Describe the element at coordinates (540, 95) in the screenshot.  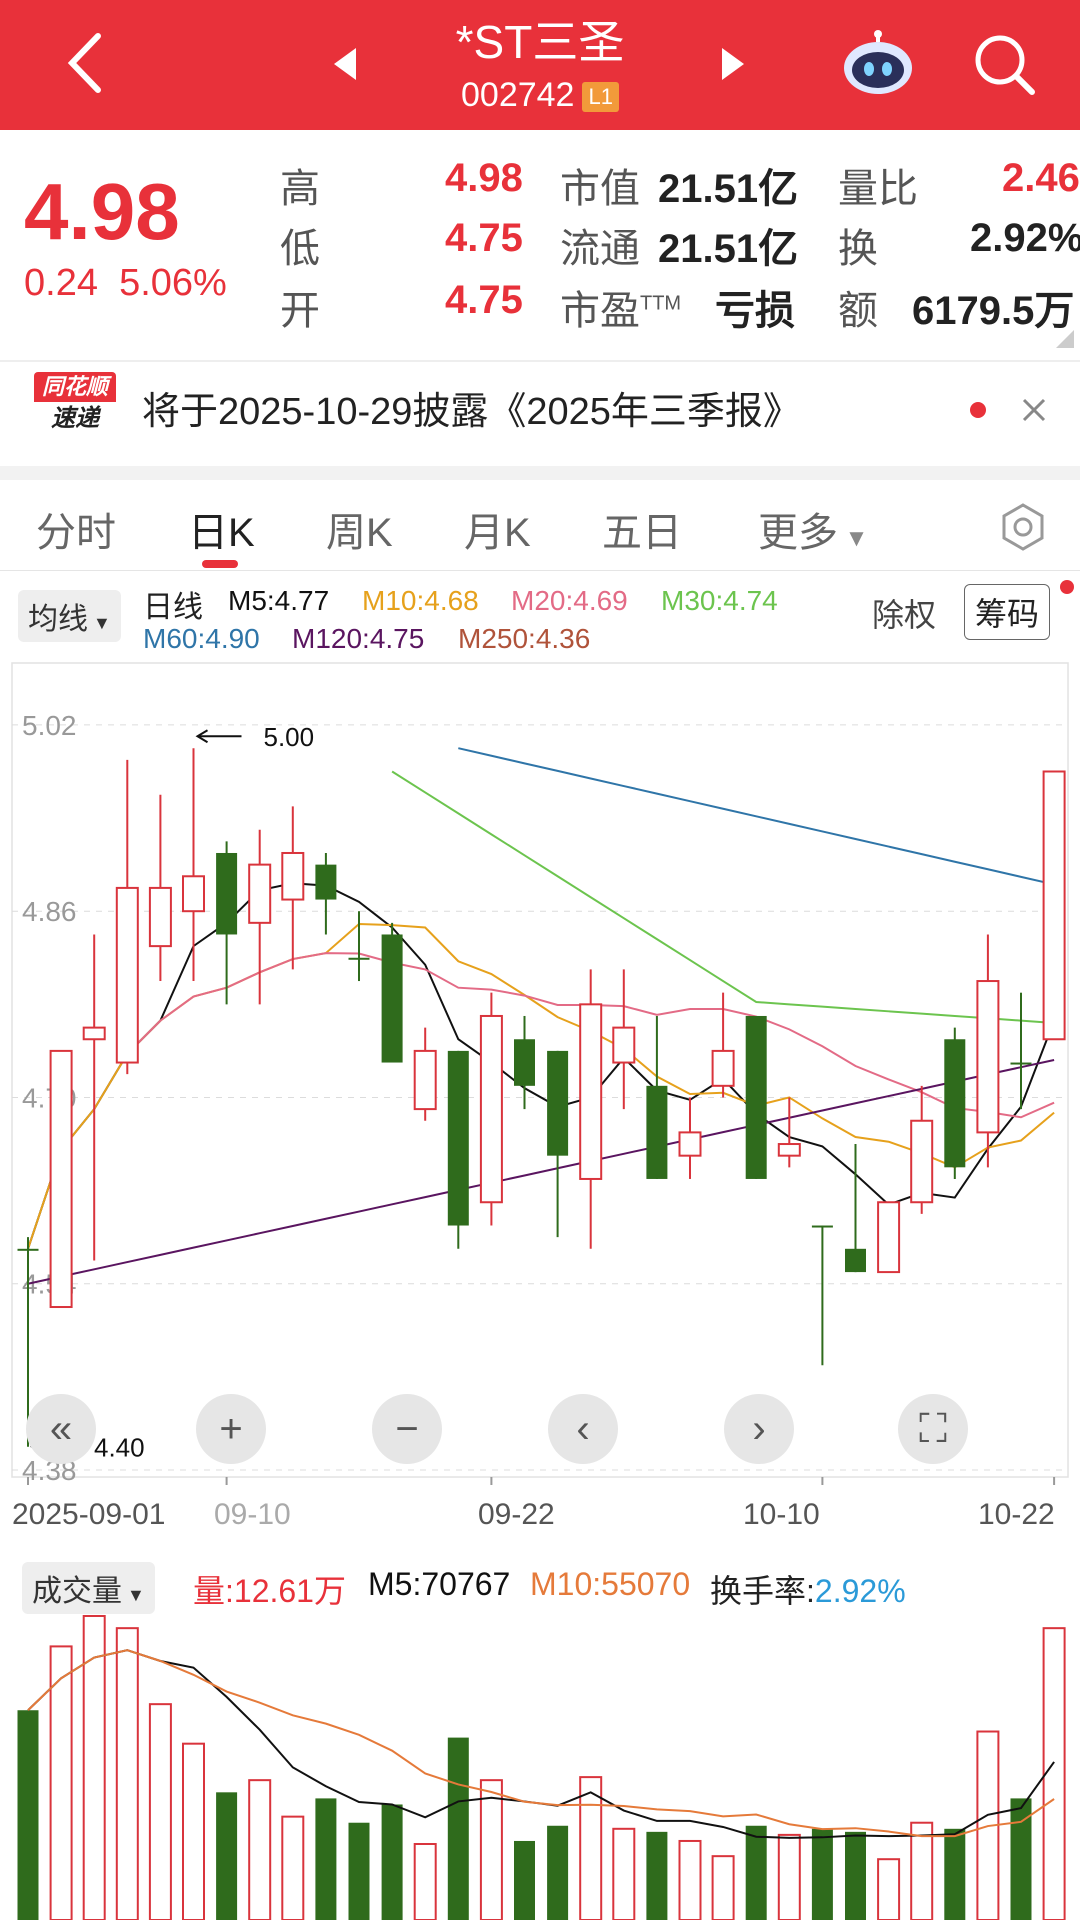
I see `stock-code-row: 002742 L1` at that location.